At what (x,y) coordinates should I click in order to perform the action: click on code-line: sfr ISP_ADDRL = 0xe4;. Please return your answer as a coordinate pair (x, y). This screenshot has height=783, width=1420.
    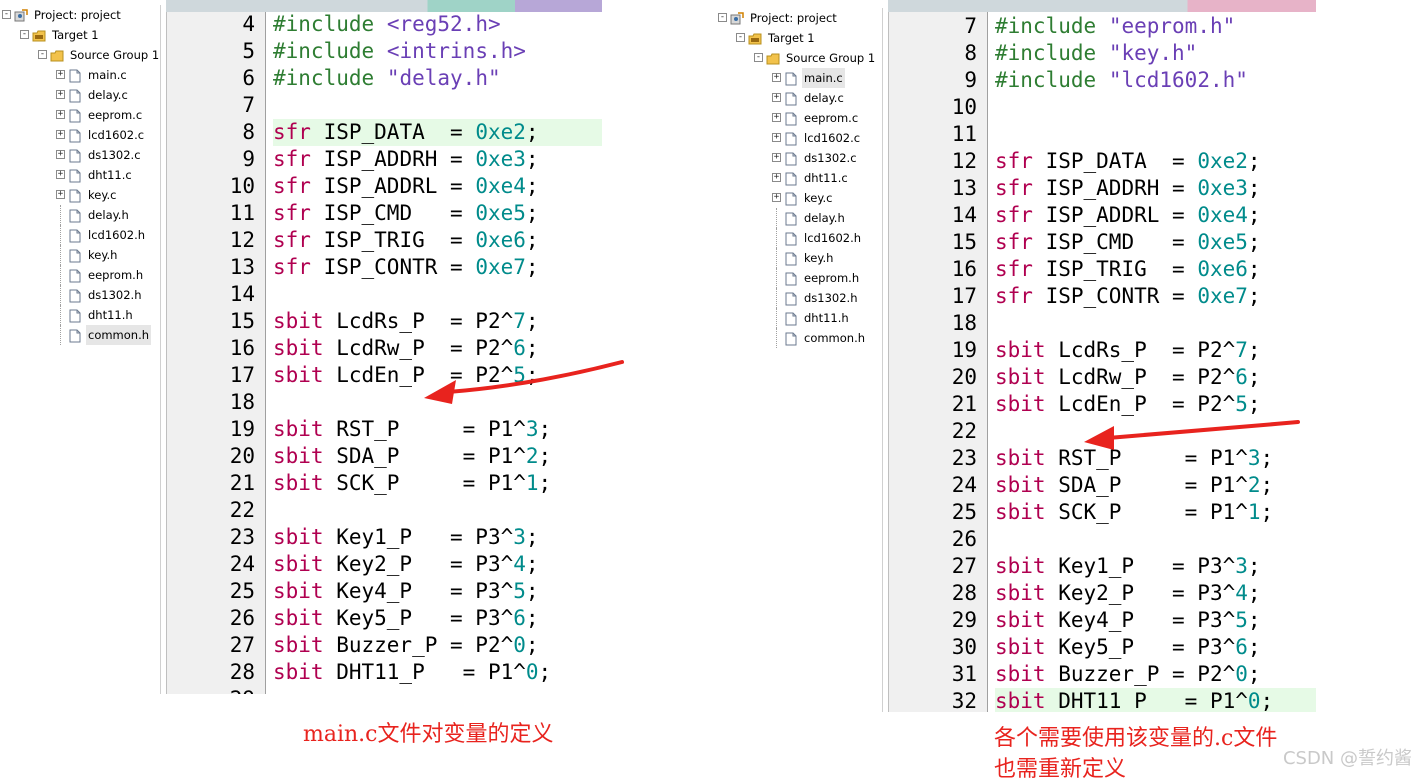
    Looking at the image, I should click on (437, 186).